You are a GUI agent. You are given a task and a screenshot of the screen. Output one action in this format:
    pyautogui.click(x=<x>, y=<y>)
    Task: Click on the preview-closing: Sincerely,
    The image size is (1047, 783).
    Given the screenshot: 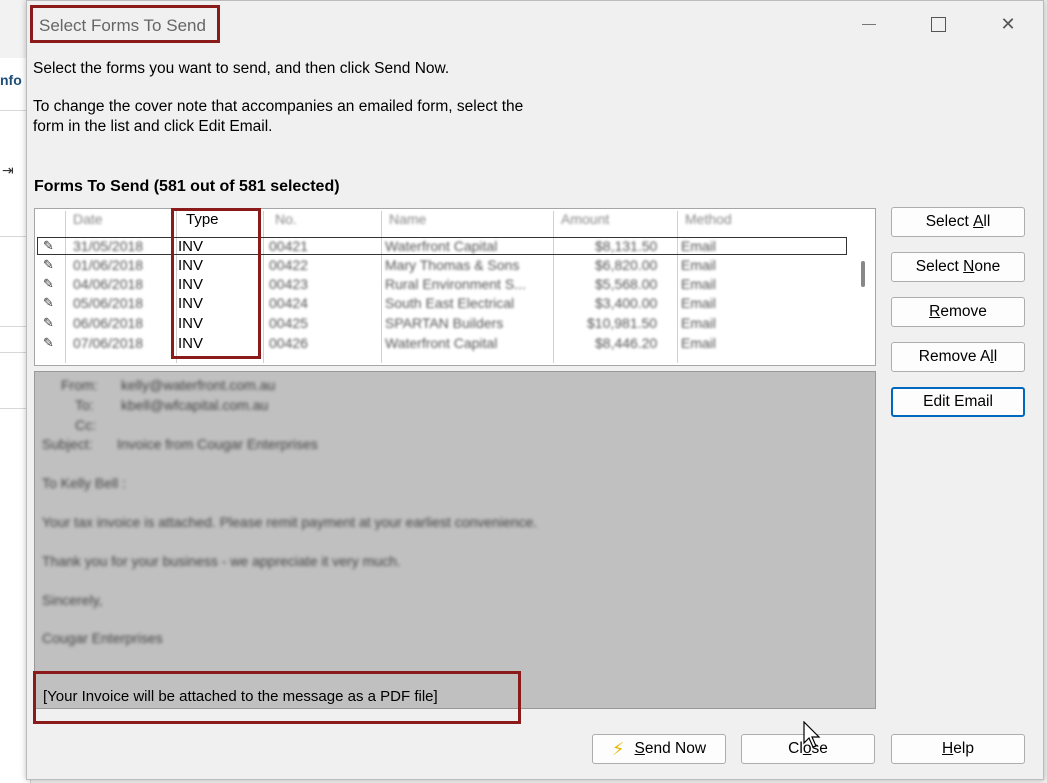 What is the action you would take?
    pyautogui.click(x=72, y=600)
    